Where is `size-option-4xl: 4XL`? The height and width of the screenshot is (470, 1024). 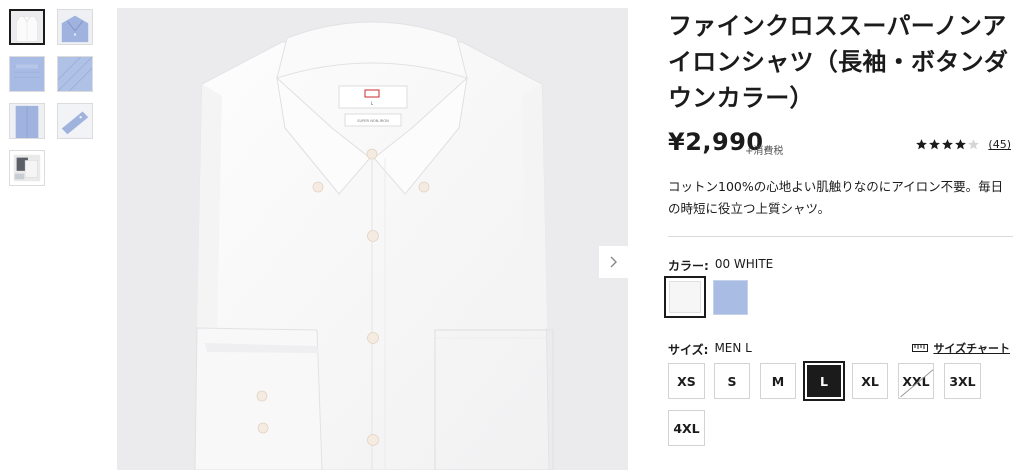
size-option-4xl: 4XL is located at coordinates (686, 428).